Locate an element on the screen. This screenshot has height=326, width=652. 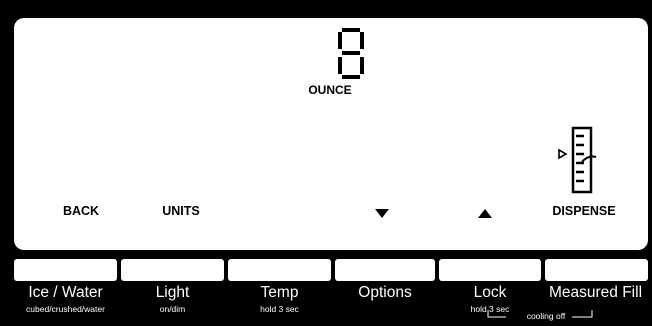
units-softkey: UNITS is located at coordinates (181, 211).